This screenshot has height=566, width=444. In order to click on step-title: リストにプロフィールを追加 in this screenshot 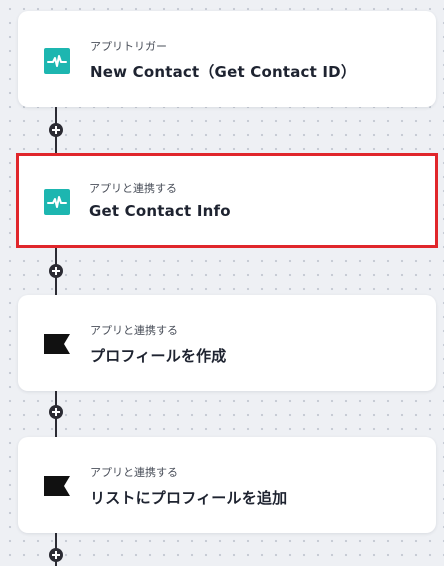, I will do `click(189, 498)`.